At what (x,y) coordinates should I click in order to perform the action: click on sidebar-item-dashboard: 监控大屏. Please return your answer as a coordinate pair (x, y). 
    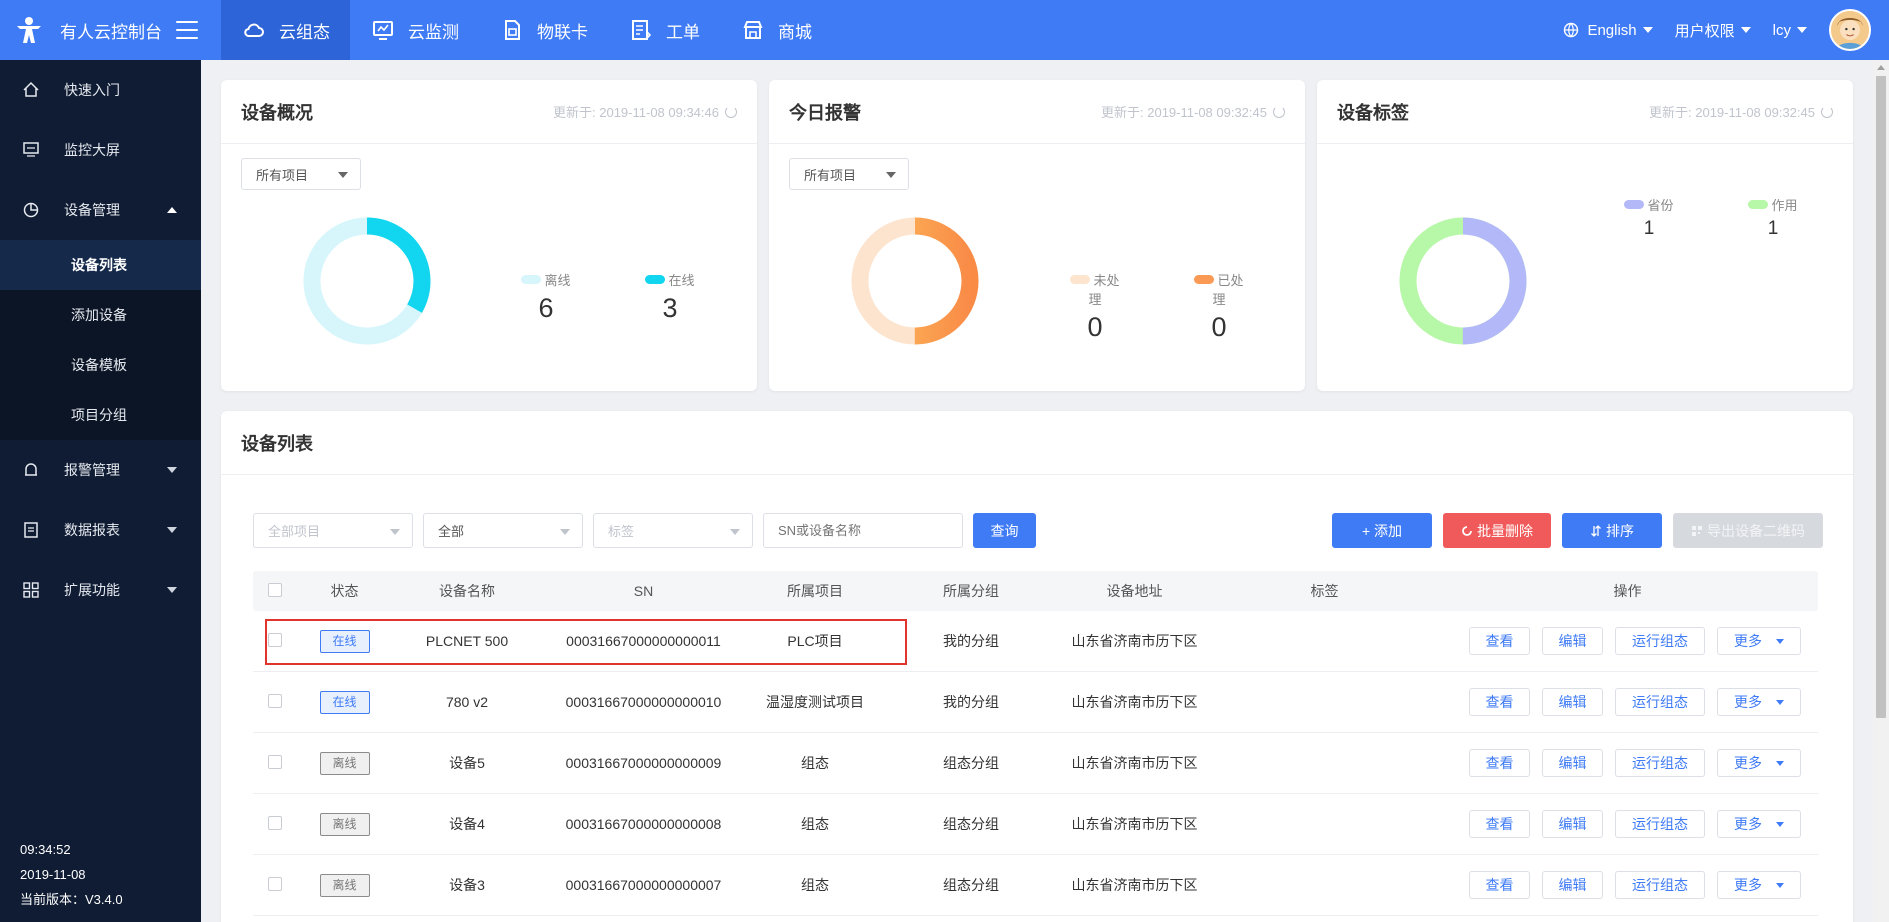
    Looking at the image, I should click on (100, 150).